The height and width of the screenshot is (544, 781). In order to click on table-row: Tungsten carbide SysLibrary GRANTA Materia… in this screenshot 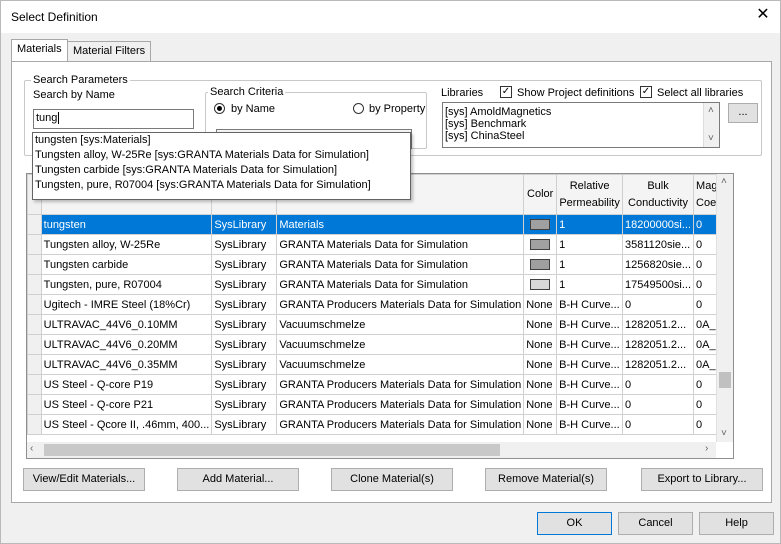, I will do `click(380, 264)`.